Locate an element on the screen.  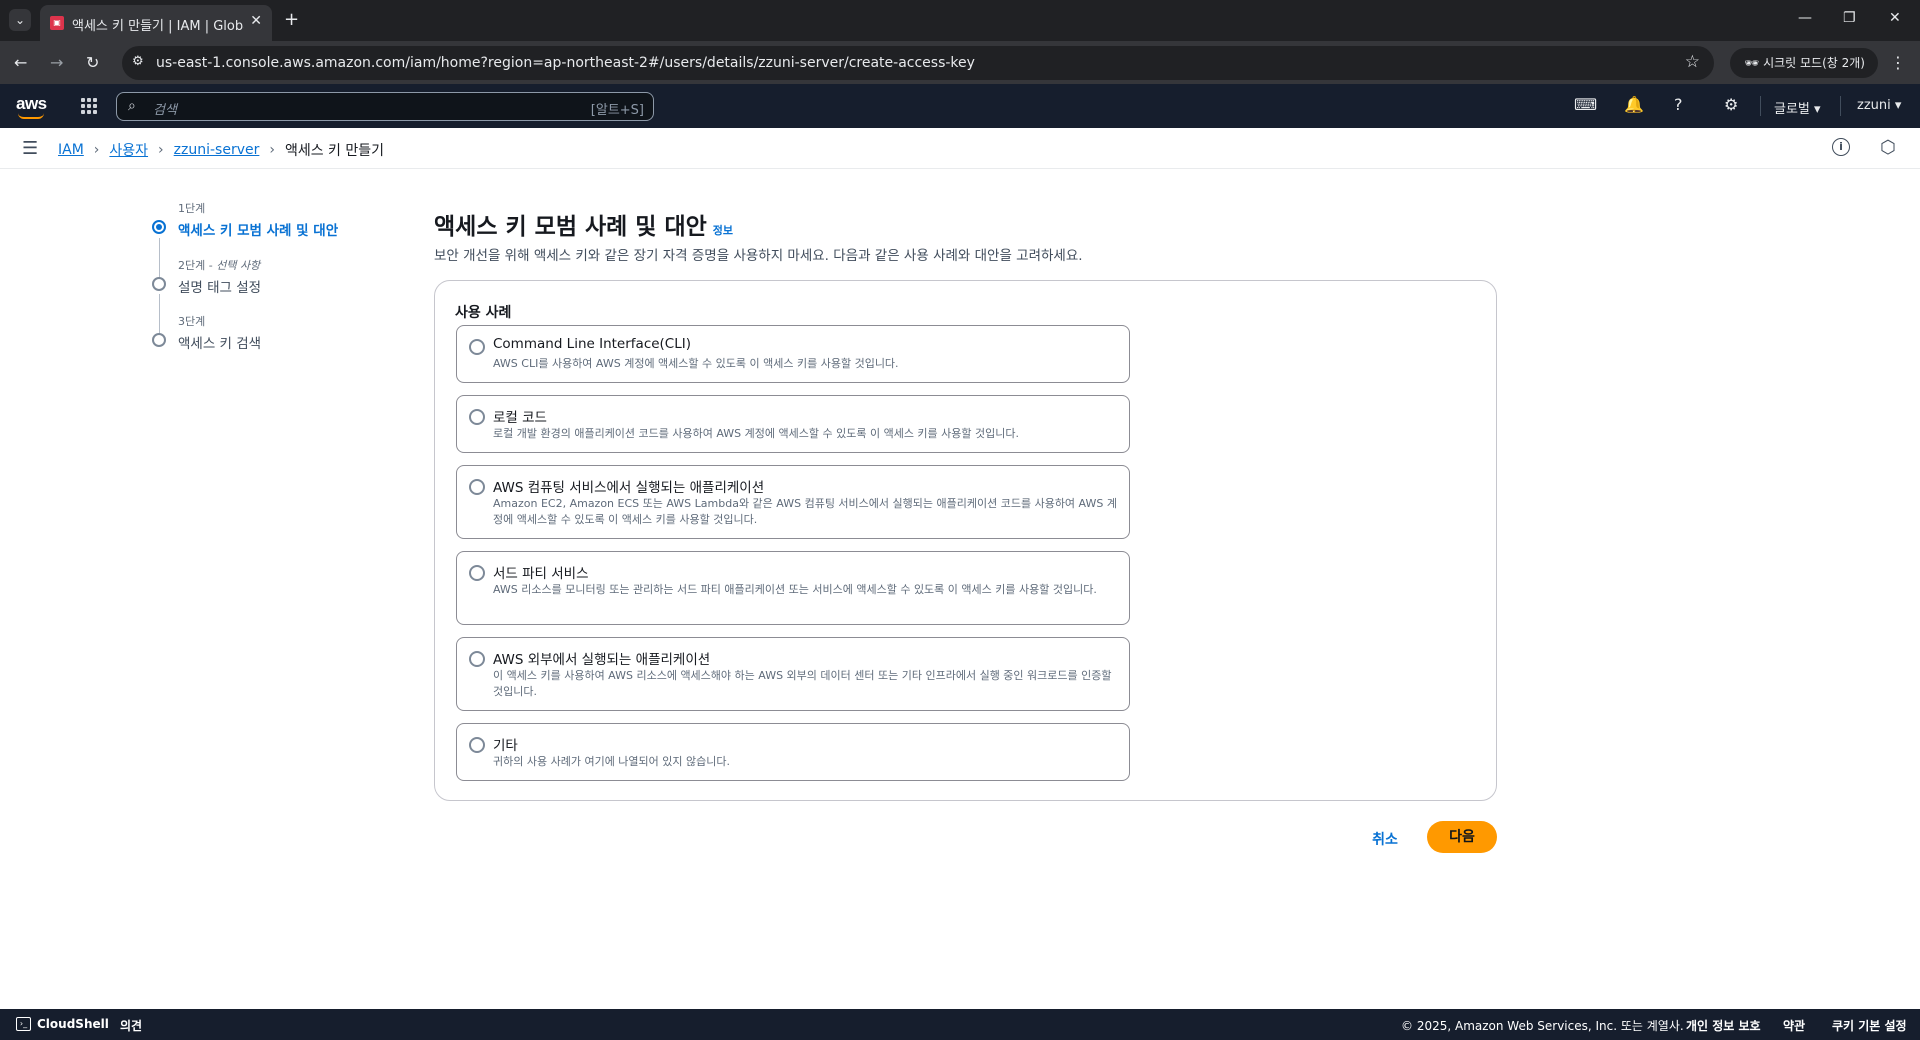
tab-close-icon: ✕ is located at coordinates (256, 21).